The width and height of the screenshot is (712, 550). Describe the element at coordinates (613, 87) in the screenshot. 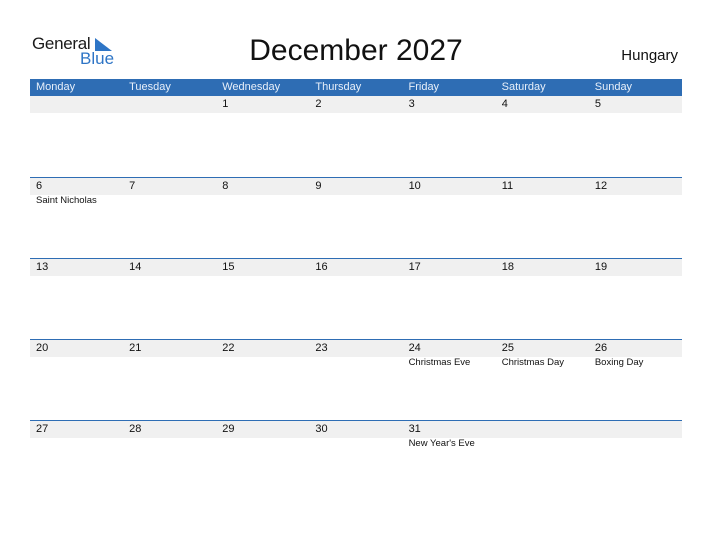

I see `weekday-sunday: Sunday` at that location.